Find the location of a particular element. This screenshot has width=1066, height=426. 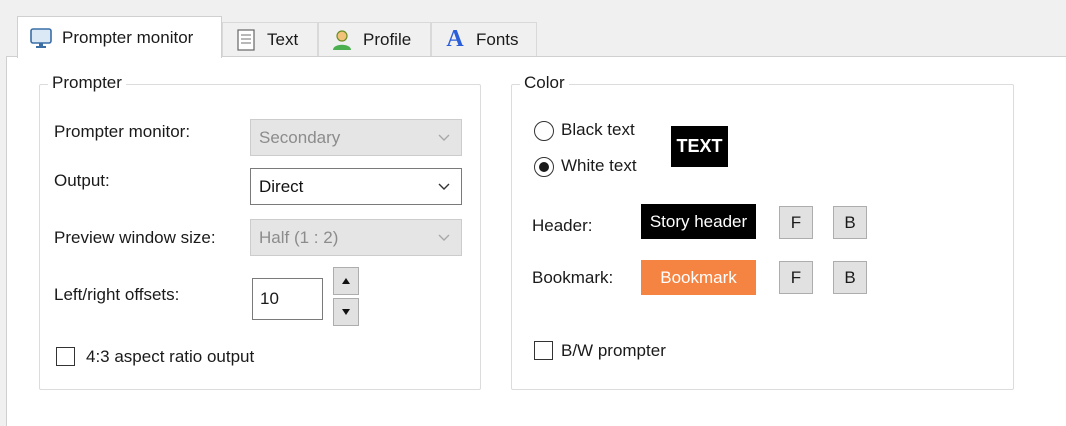

monitor-icon is located at coordinates (41, 38).